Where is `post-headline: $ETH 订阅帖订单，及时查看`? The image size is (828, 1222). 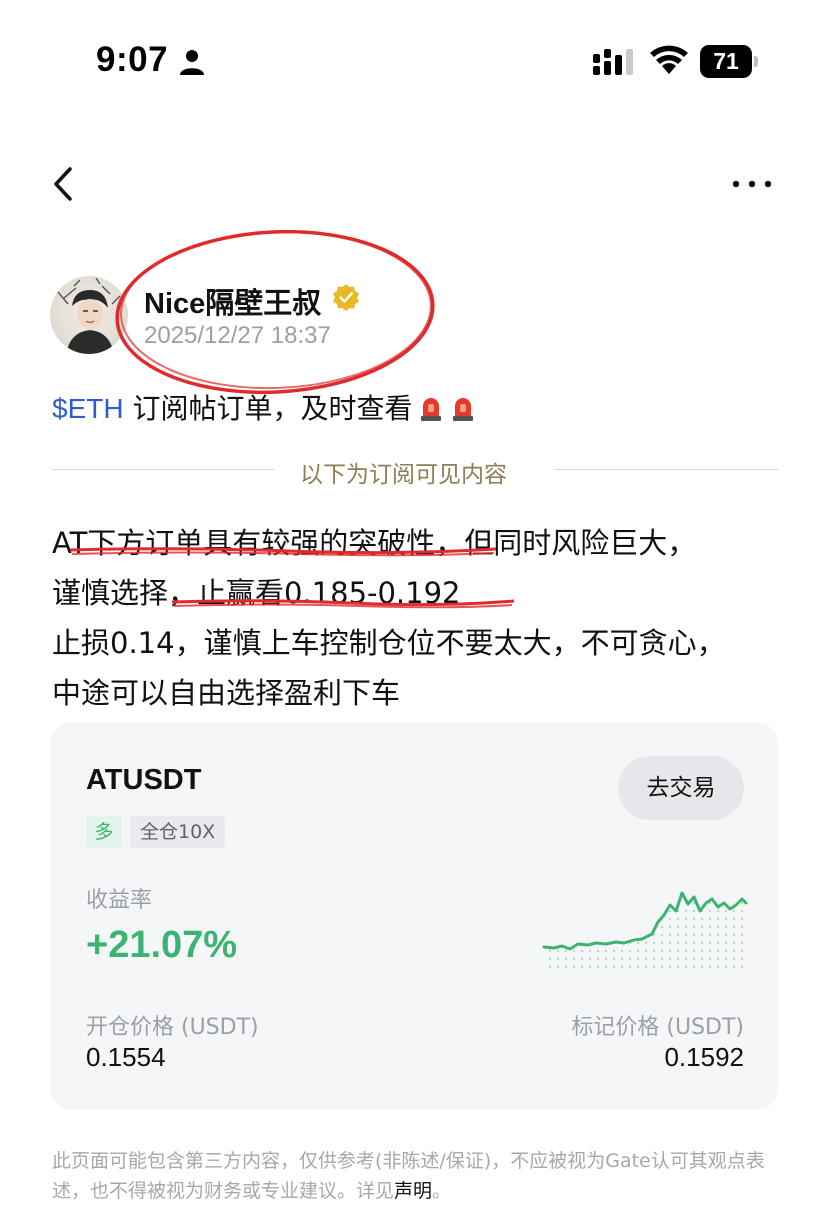 post-headline: $ETH 订阅帖订单，及时查看 is located at coordinates (264, 407).